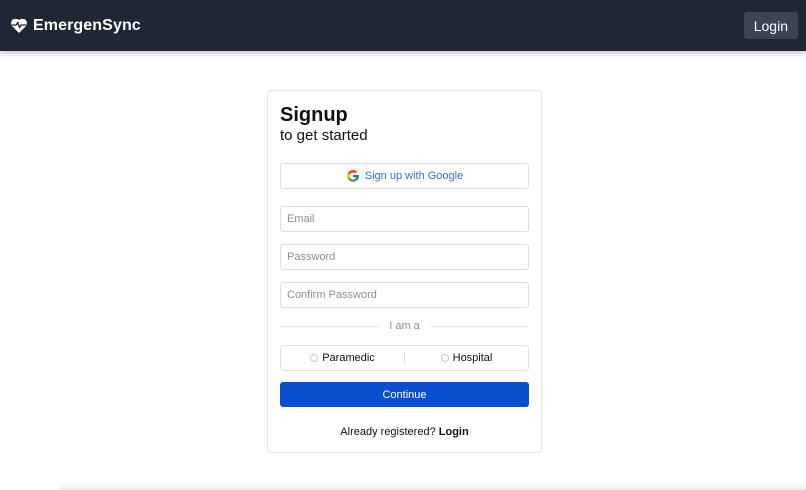 Image resolution: width=806 pixels, height=490 pixels. What do you see at coordinates (444, 358) in the screenshot?
I see `hospital-radio` at bounding box center [444, 358].